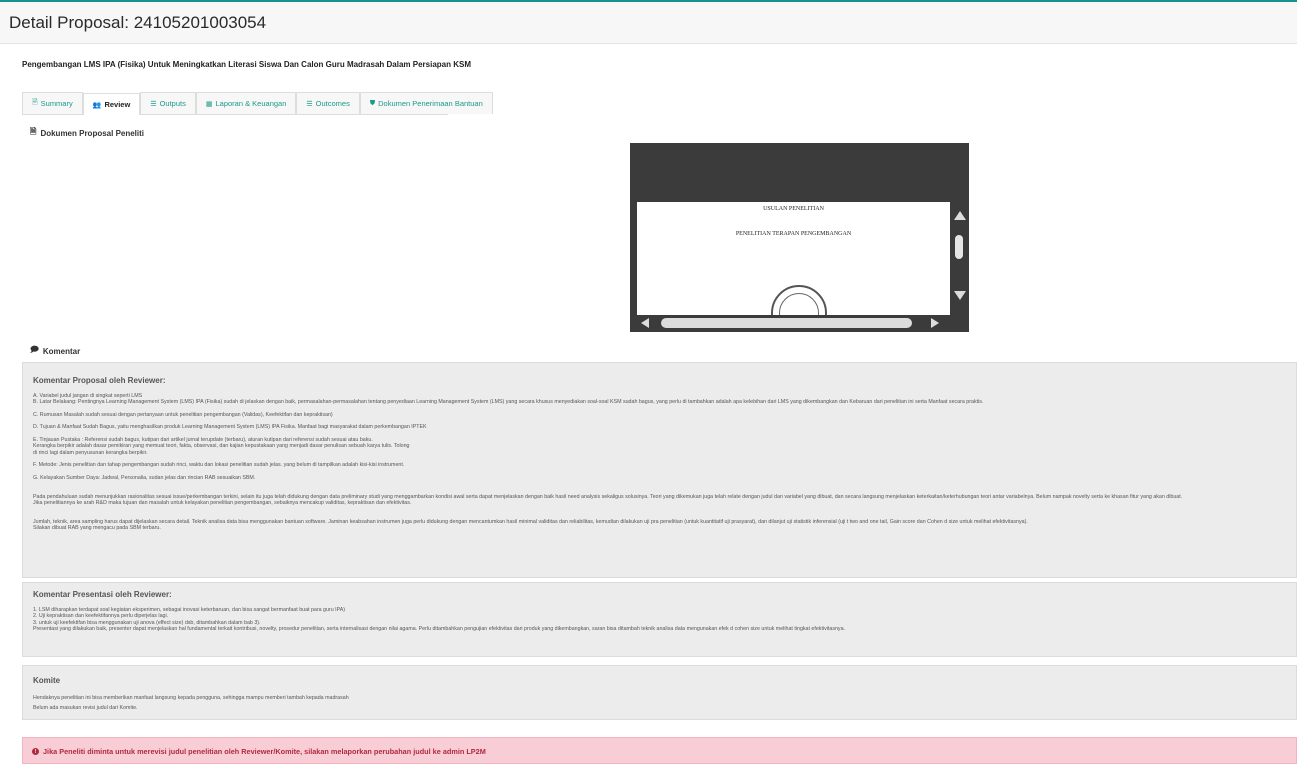 This screenshot has height=764, width=1297. Describe the element at coordinates (960, 295) in the screenshot. I see `scroll-down-icon` at that location.